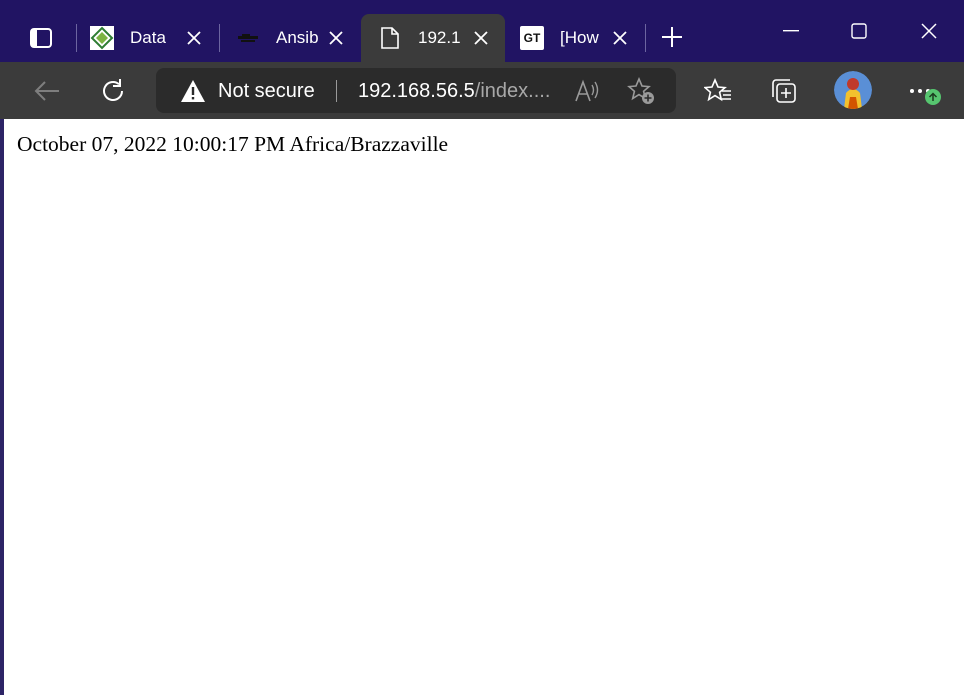  I want to click on profile-picture-icon, so click(853, 90).